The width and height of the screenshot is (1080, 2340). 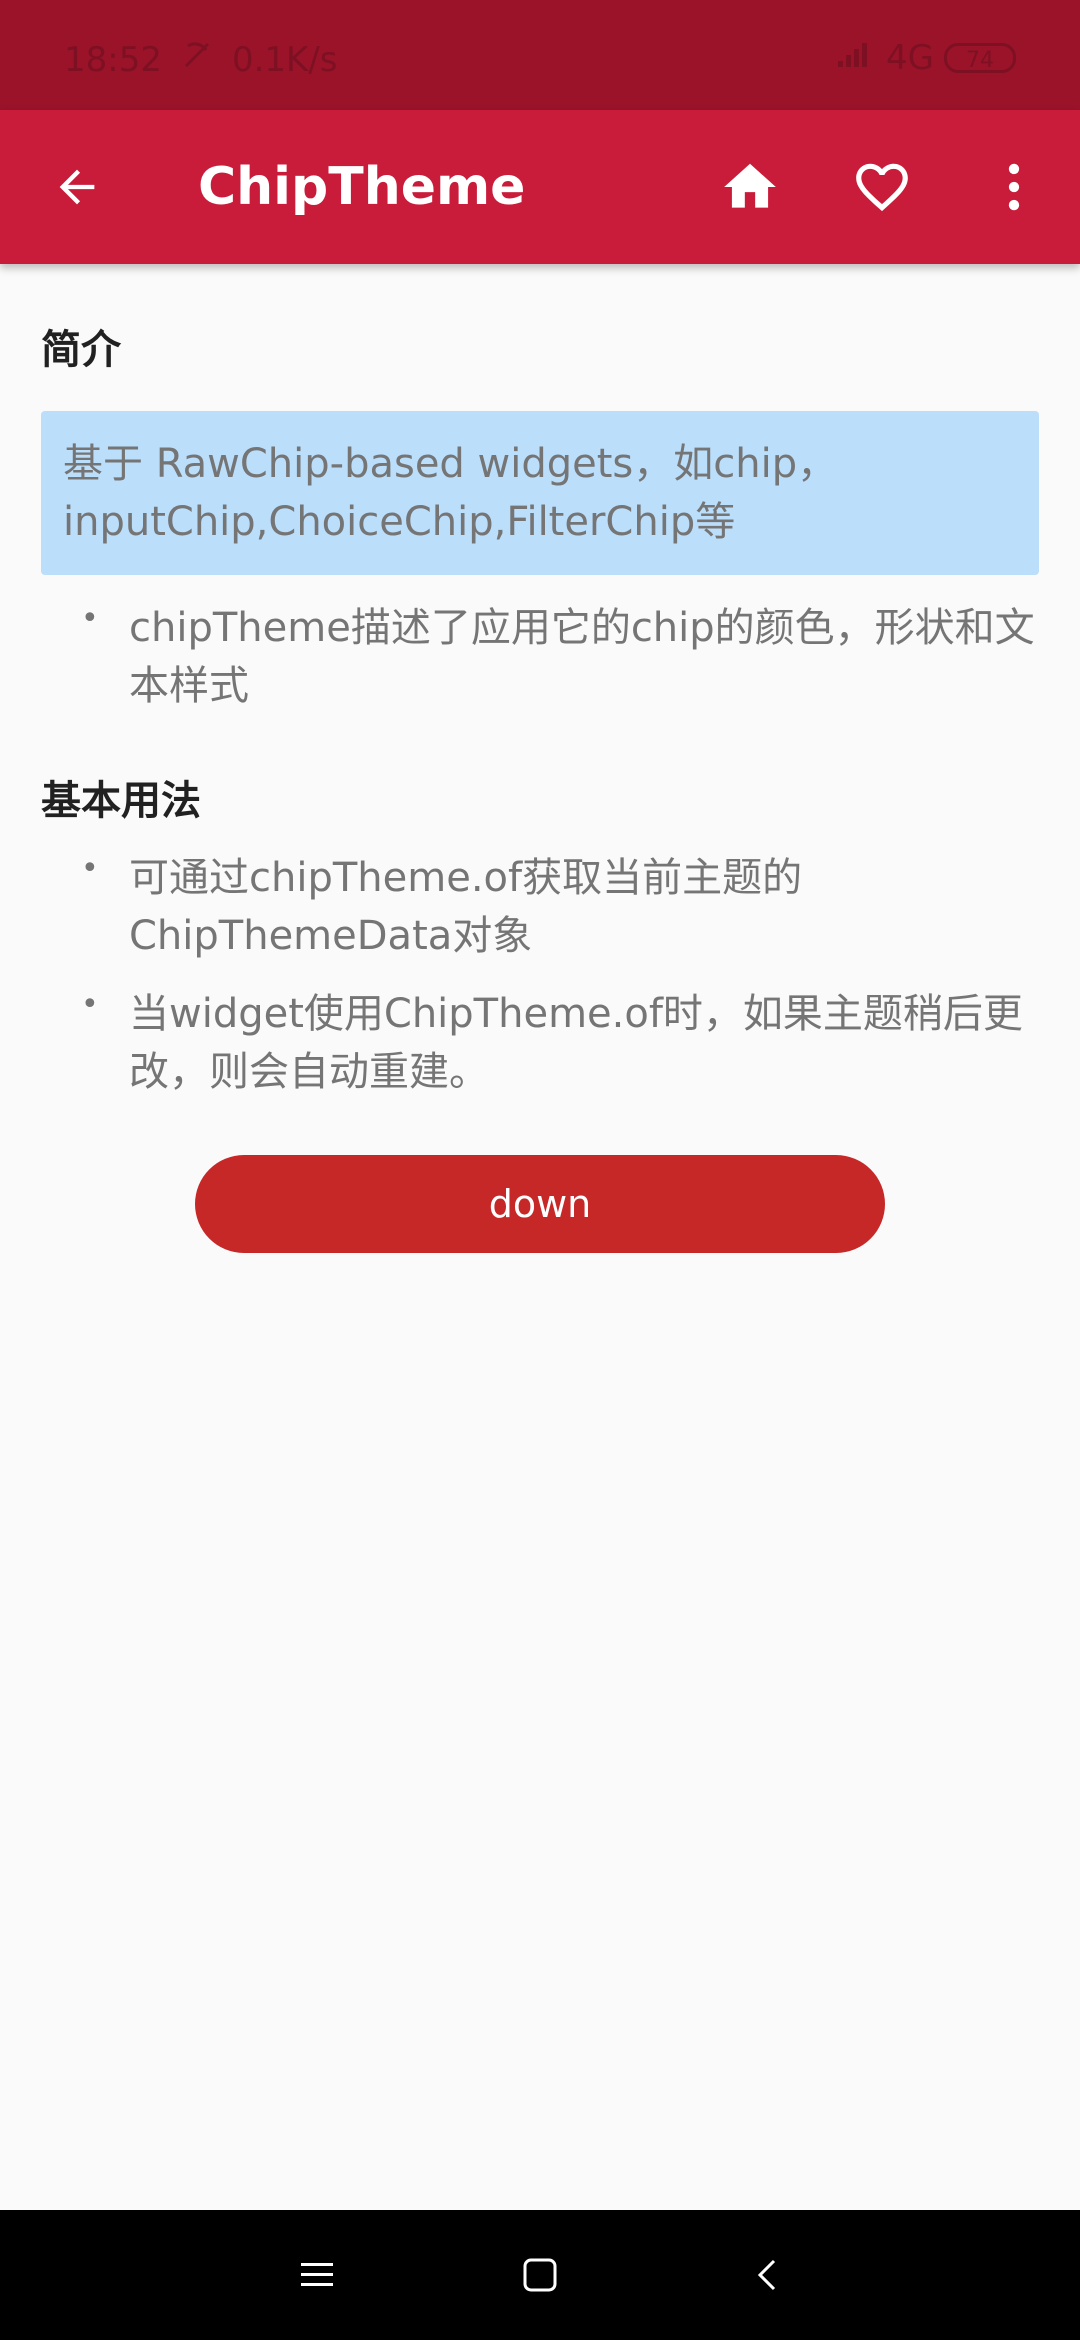 I want to click on favorite-button, so click(x=882, y=187).